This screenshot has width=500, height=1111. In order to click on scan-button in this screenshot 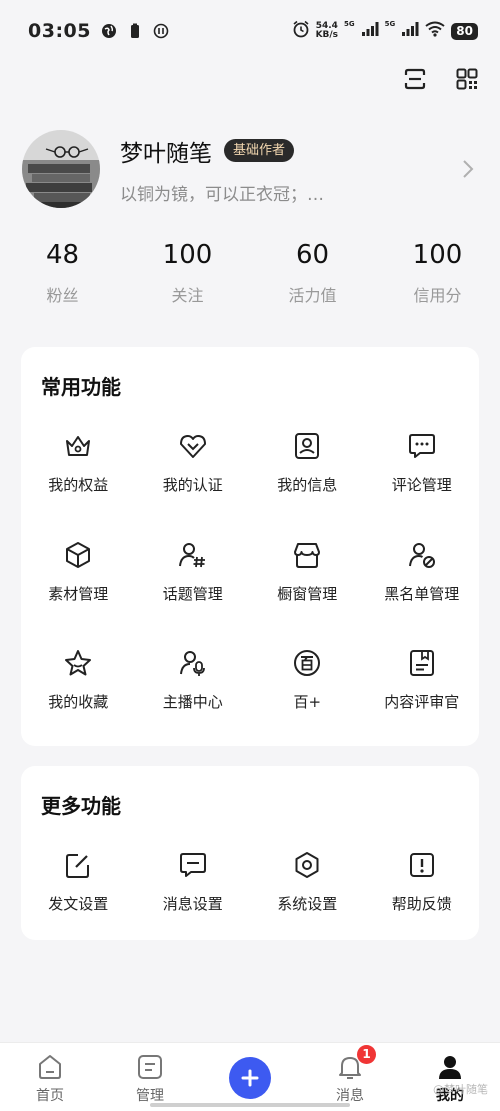, I will do `click(415, 79)`.